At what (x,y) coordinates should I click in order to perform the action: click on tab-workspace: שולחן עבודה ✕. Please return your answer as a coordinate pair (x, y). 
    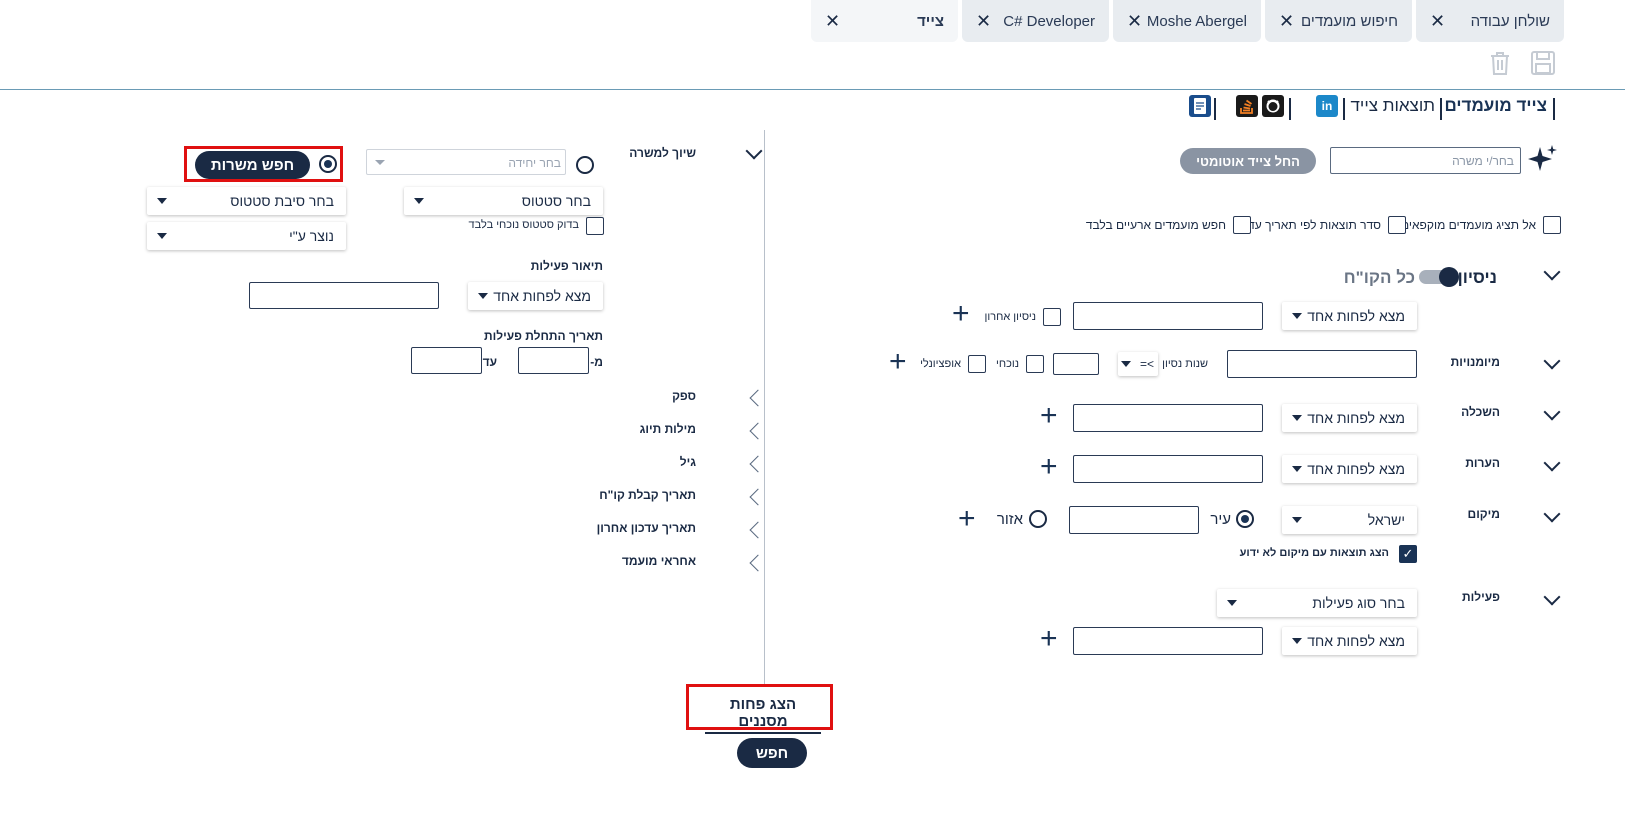
    Looking at the image, I should click on (1490, 21).